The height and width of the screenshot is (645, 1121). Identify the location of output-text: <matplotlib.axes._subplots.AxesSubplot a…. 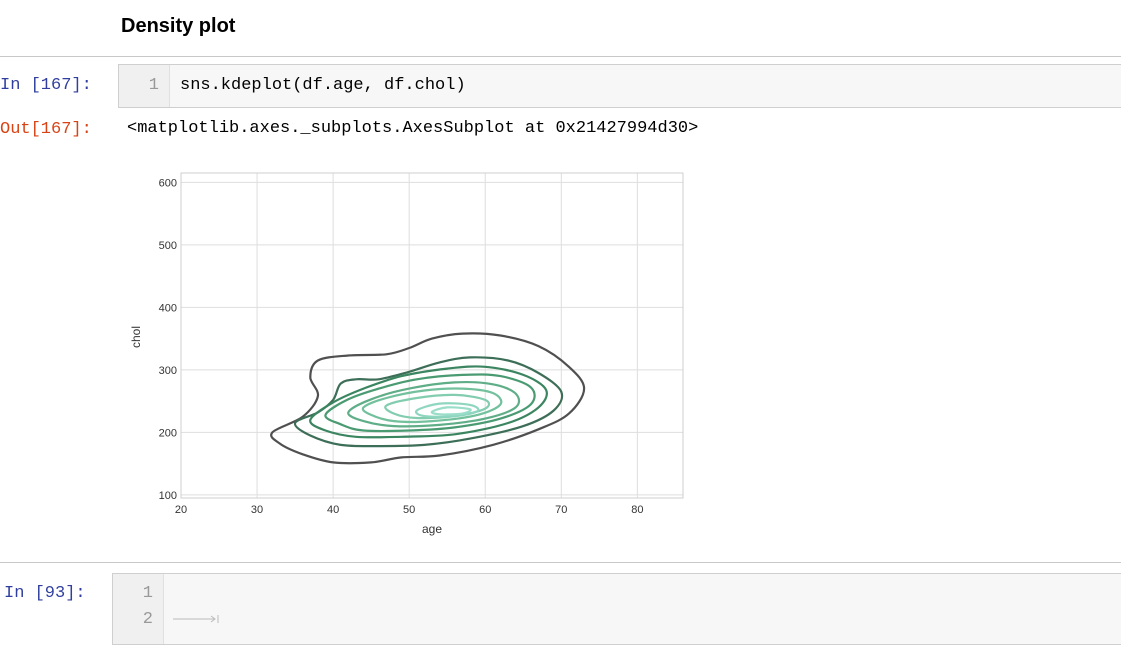
(413, 128).